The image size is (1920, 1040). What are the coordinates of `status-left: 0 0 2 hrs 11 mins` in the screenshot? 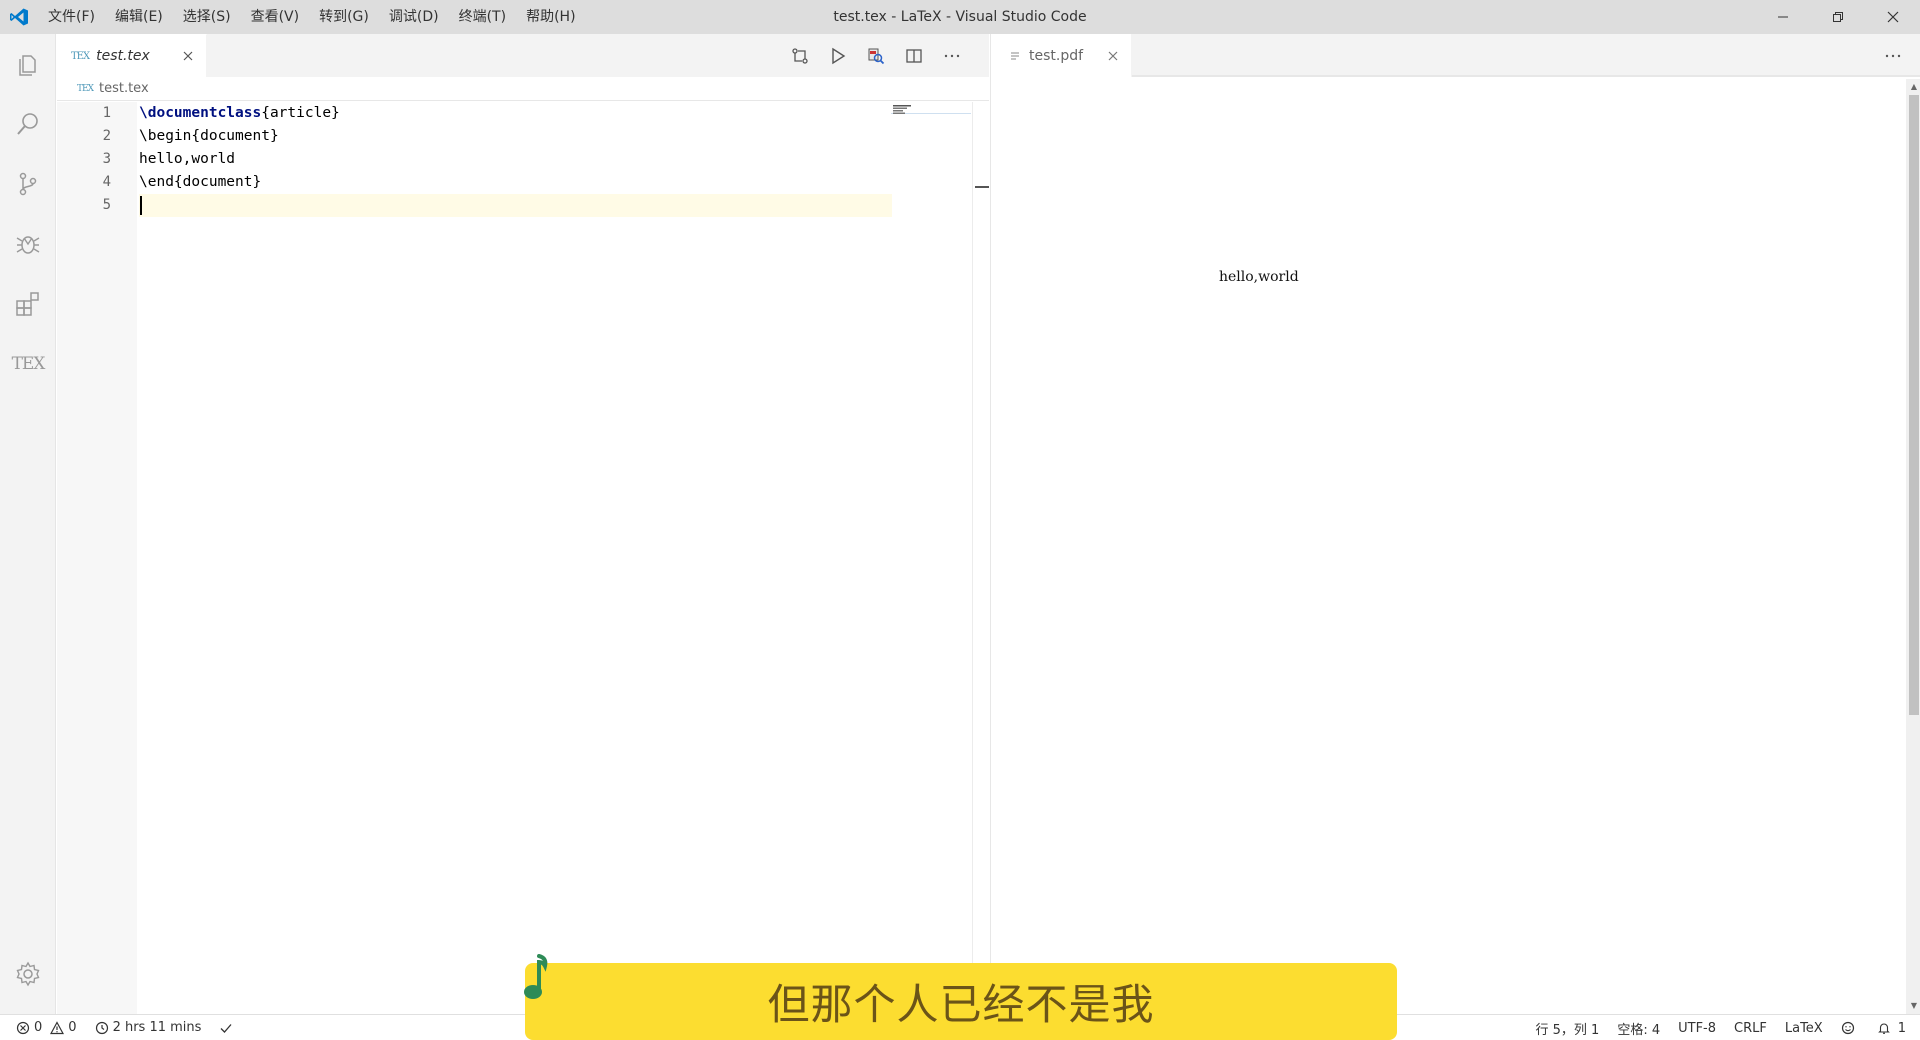 It's located at (127, 1027).